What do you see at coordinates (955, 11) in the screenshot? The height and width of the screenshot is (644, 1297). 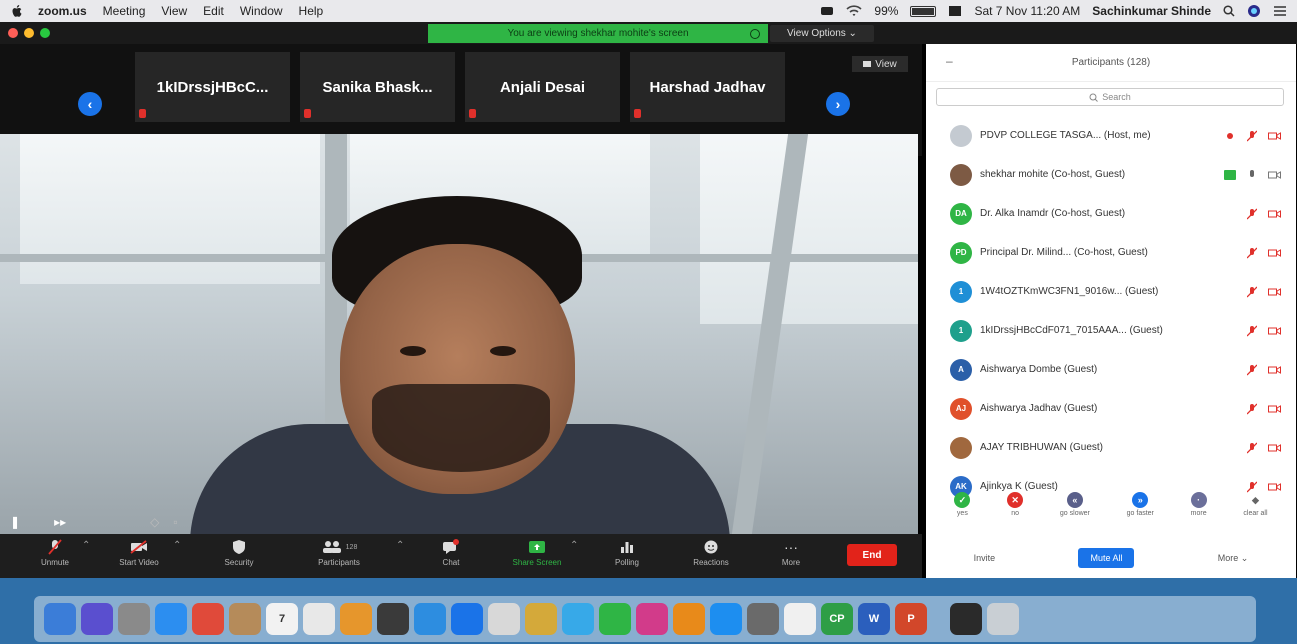 I see `screen-share-icon` at bounding box center [955, 11].